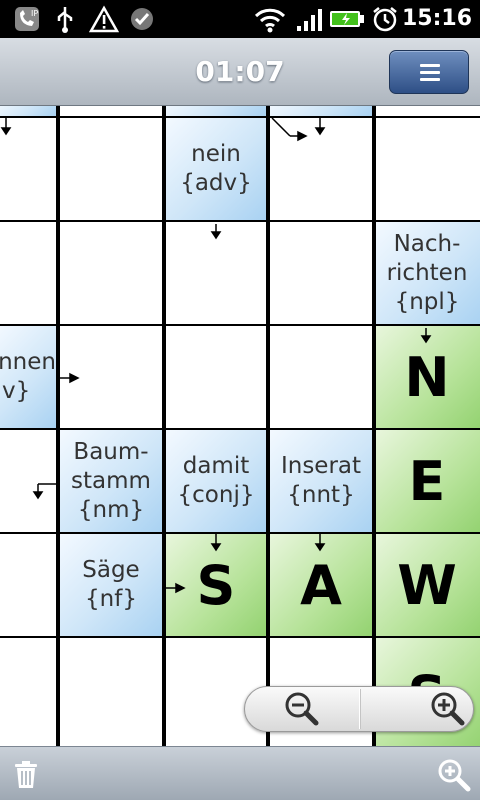  Describe the element at coordinates (65, 19) in the screenshot. I see `usb-icon` at that location.